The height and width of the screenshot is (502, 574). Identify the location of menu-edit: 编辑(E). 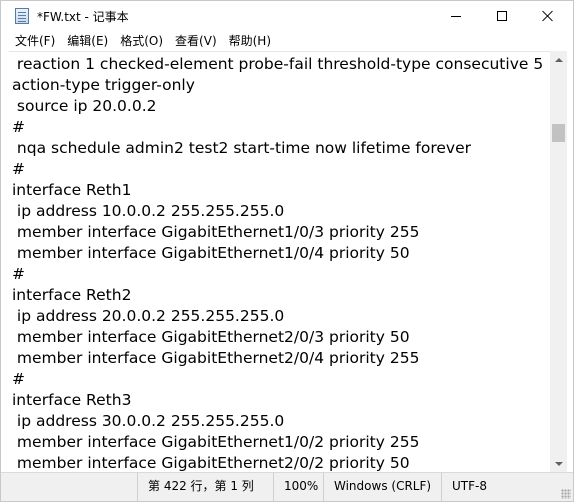
(87, 41).